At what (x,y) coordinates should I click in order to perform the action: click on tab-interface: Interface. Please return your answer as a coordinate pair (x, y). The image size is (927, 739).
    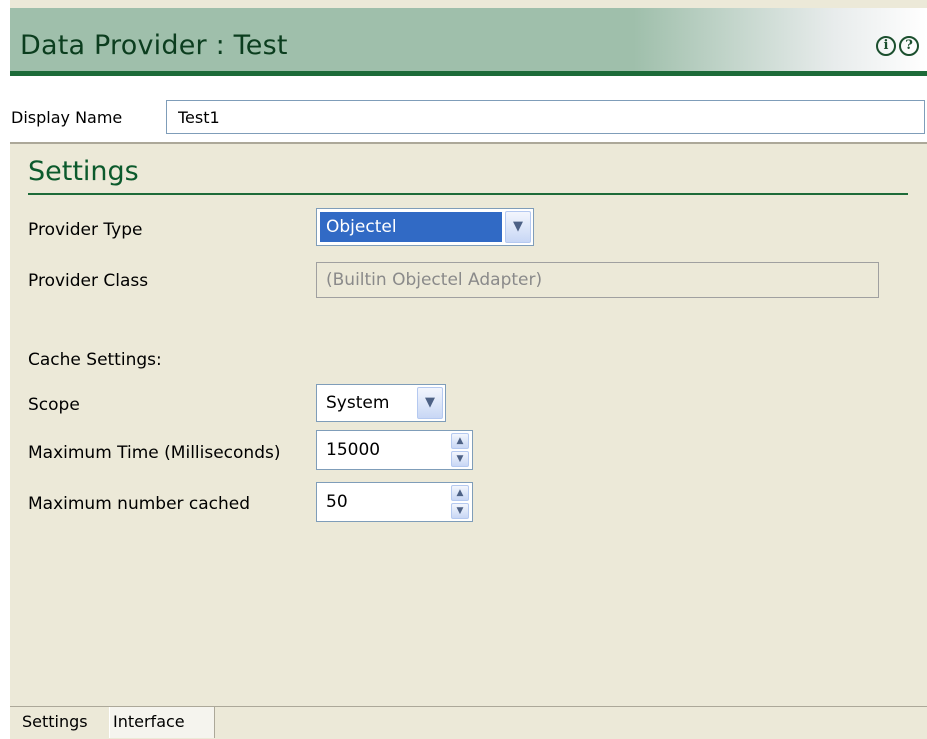
    Looking at the image, I should click on (162, 722).